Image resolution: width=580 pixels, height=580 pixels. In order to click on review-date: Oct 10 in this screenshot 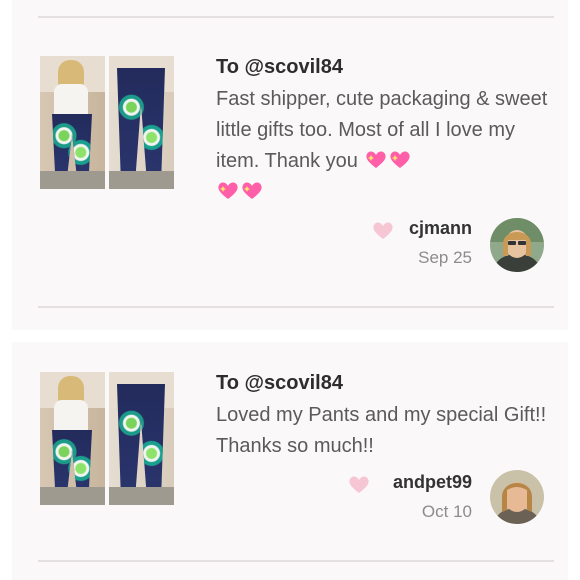, I will do `click(446, 511)`.